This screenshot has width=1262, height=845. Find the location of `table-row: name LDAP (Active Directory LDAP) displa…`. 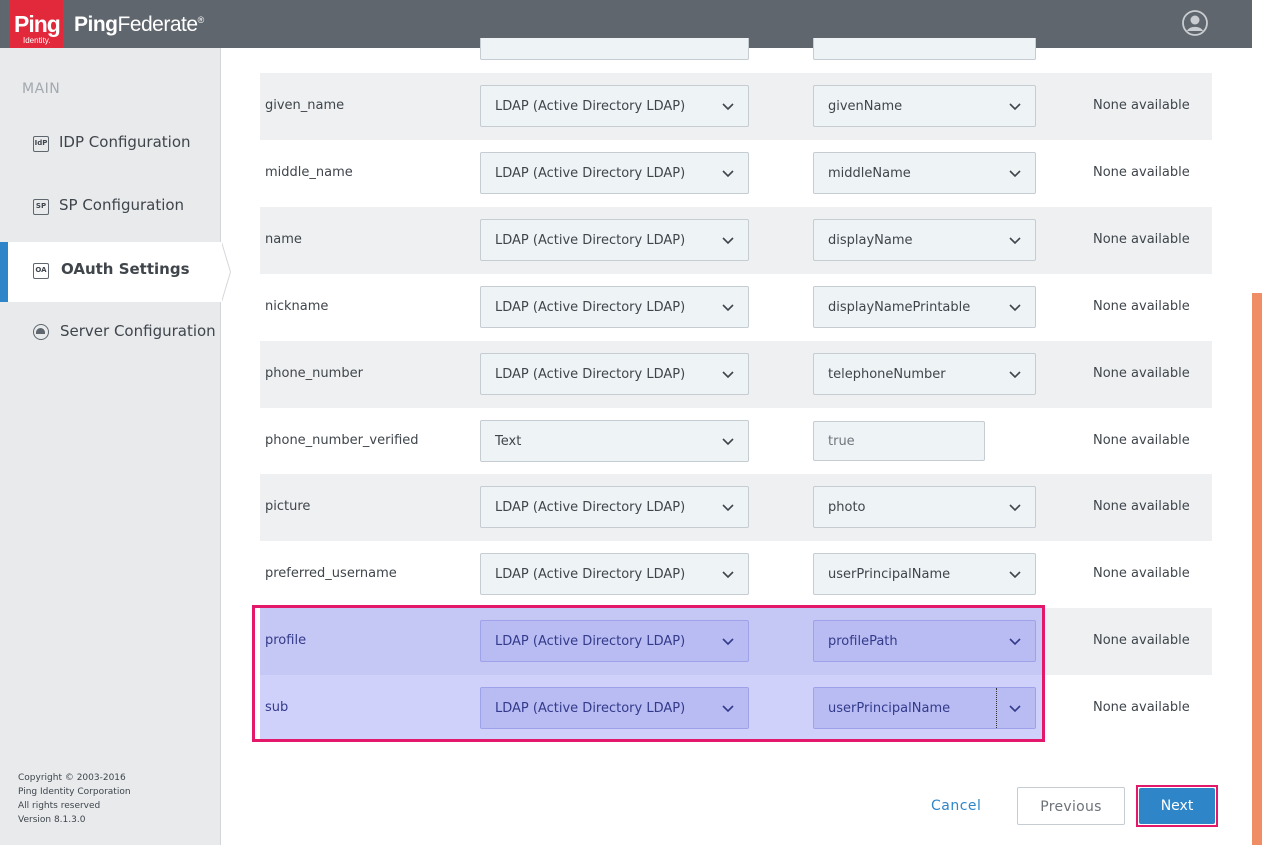

table-row: name LDAP (Active Directory LDAP) displa… is located at coordinates (736, 240).